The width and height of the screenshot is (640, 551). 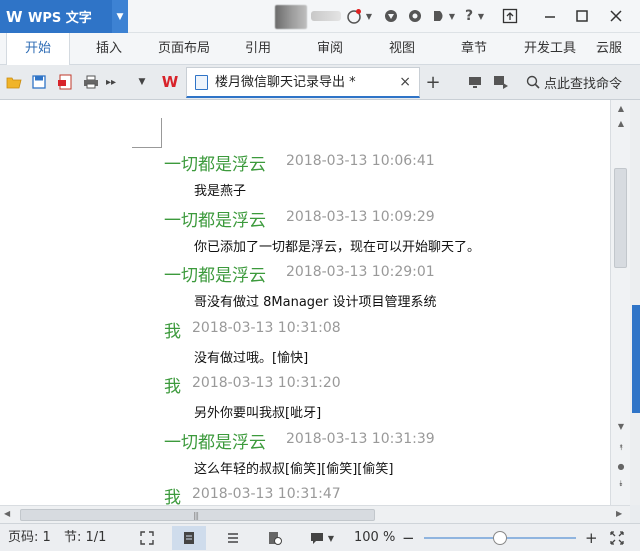 What do you see at coordinates (360, 216) in the screenshot?
I see `chat-timestamp: 2018-03-13 10:09:29` at bounding box center [360, 216].